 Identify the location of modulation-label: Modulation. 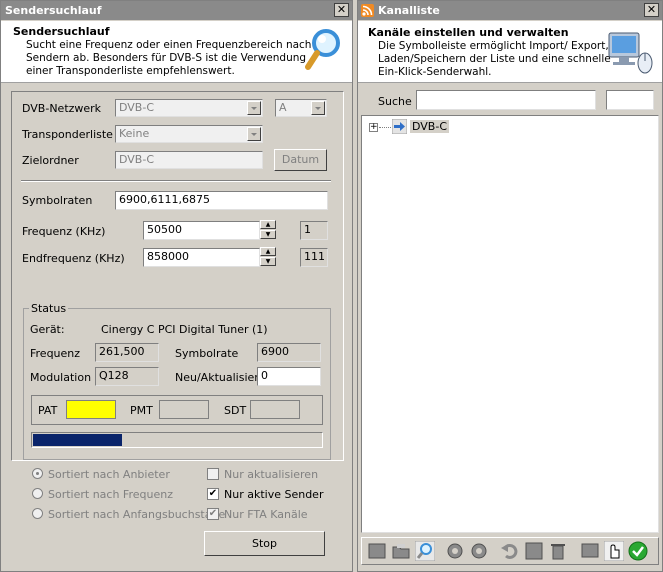
(61, 377).